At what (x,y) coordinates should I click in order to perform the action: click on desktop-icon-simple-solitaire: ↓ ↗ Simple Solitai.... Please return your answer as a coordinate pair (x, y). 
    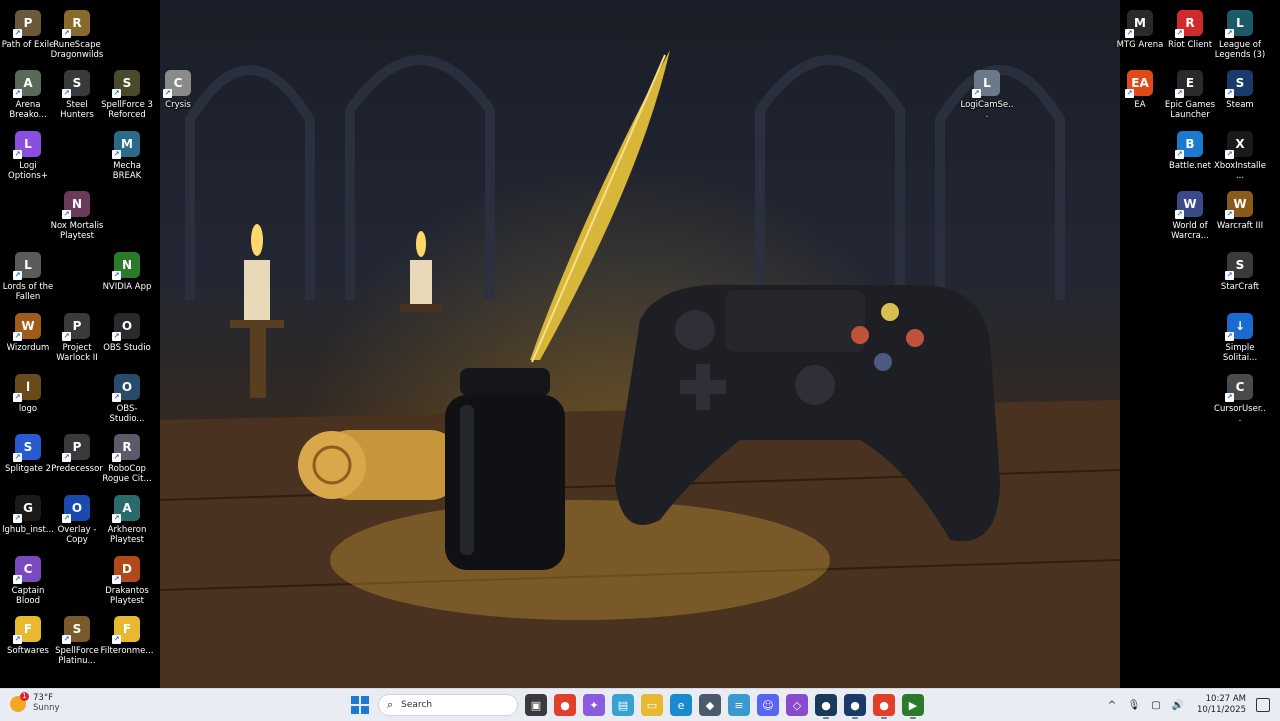
    Looking at the image, I should click on (1240, 335).